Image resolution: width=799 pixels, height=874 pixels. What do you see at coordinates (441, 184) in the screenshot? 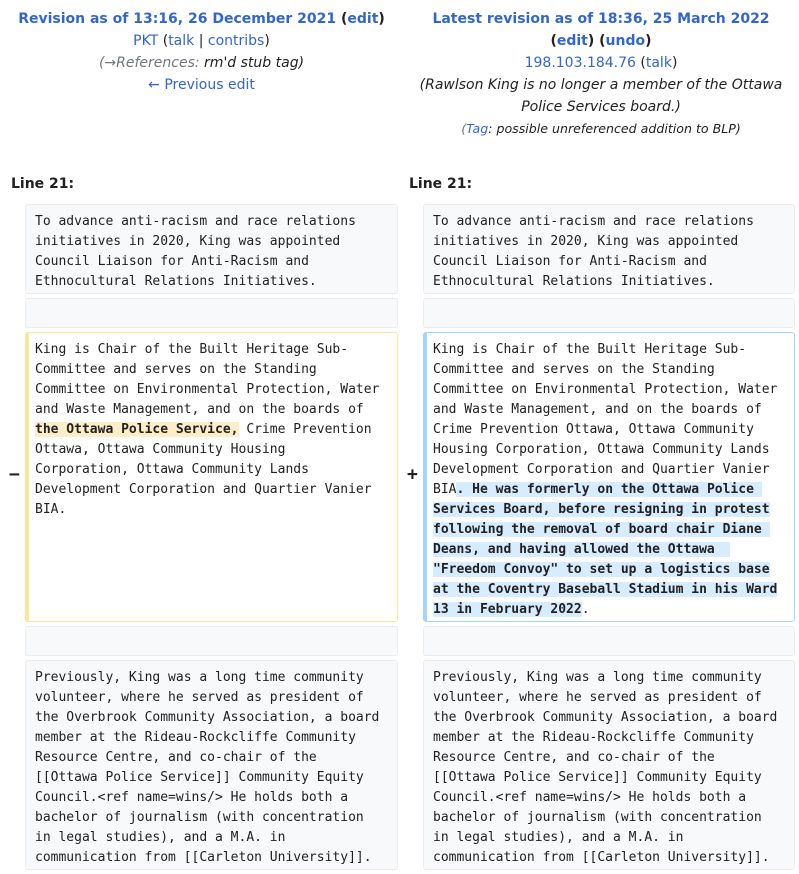
I see `right-line-number: Line 21:` at bounding box center [441, 184].